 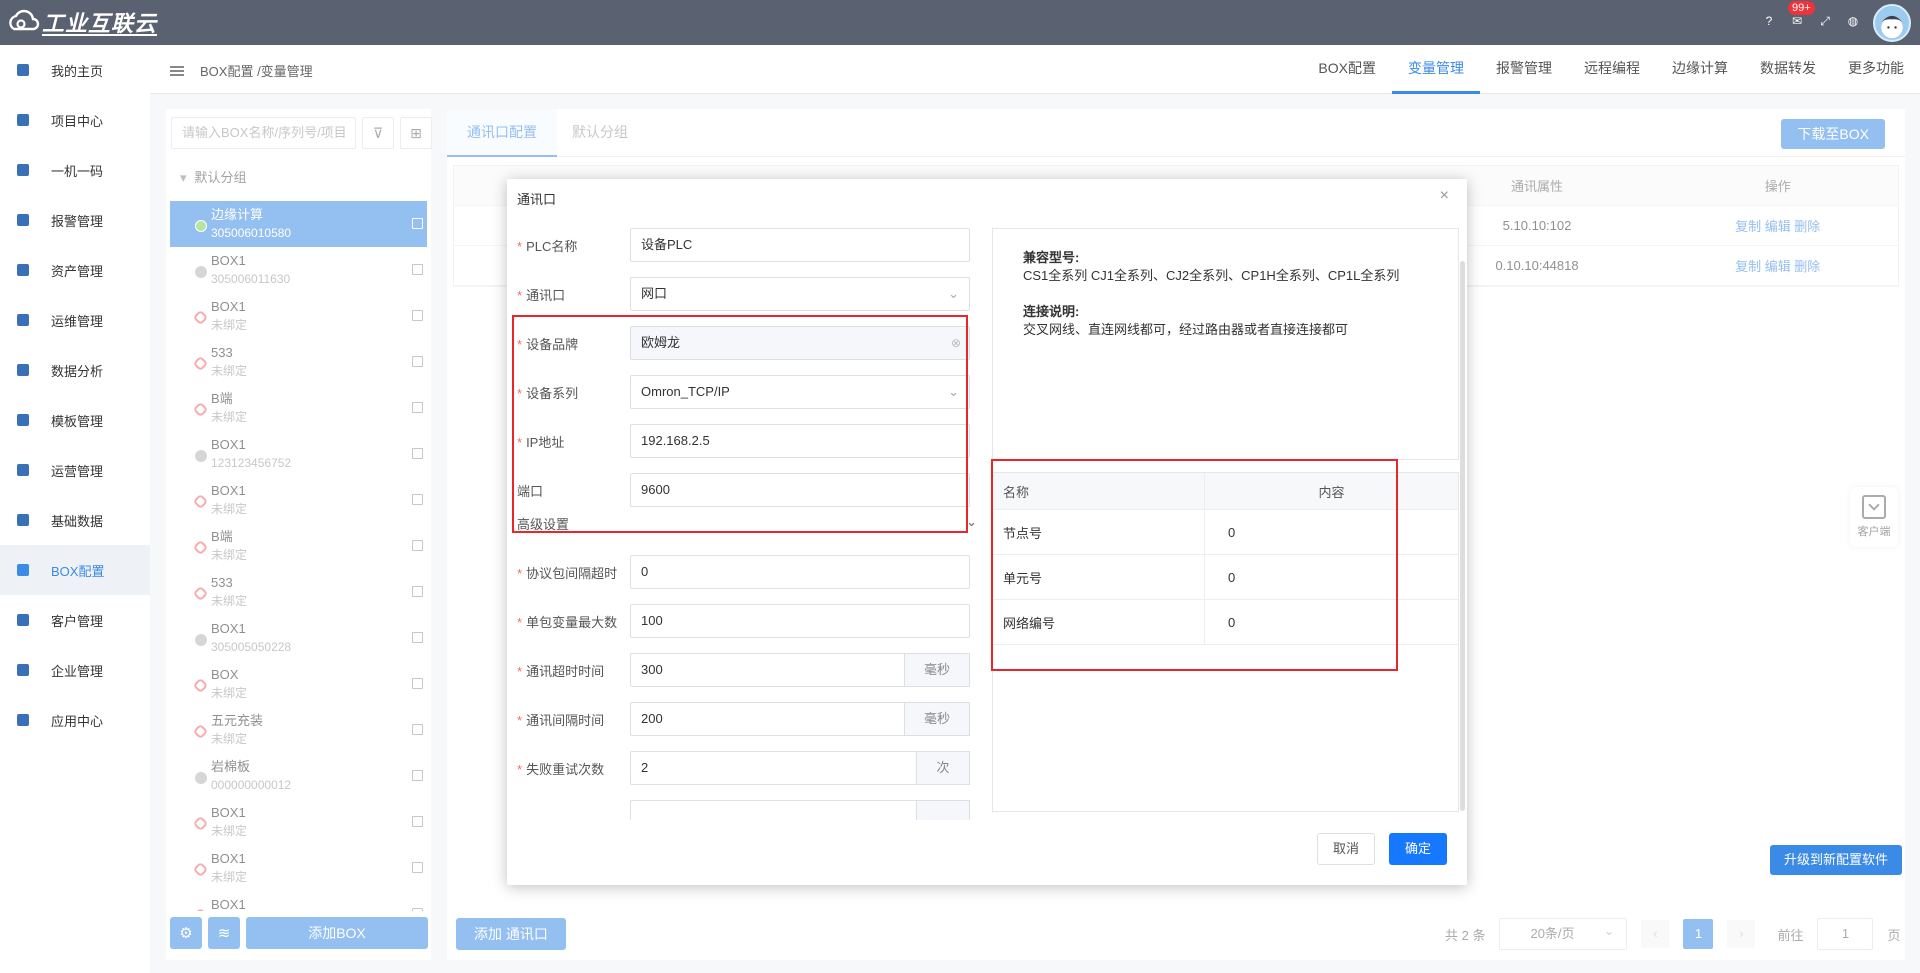 What do you see at coordinates (100, 23) in the screenshot?
I see `logo-text: 工业互联云` at bounding box center [100, 23].